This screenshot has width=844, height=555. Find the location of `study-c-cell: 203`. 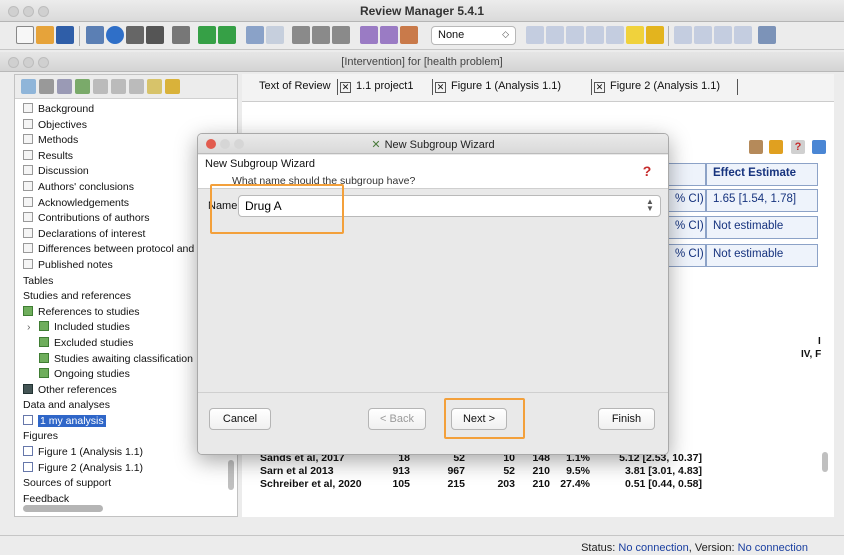

study-c-cell: 203 is located at coordinates (506, 484).